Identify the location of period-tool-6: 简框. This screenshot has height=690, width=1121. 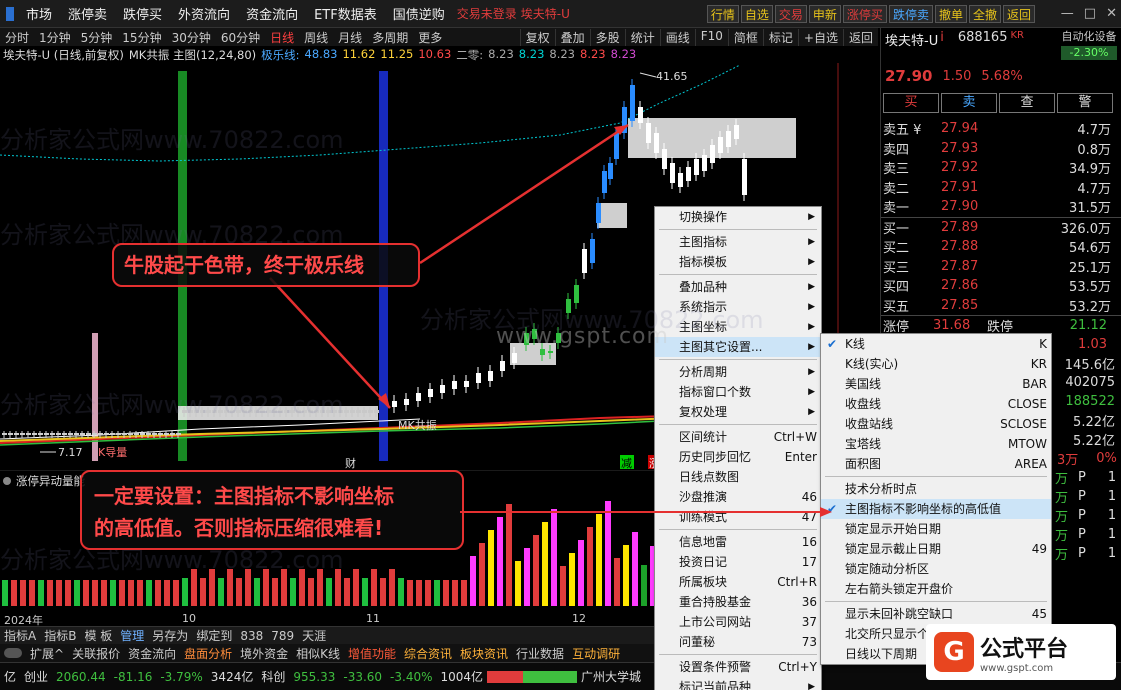
(745, 37).